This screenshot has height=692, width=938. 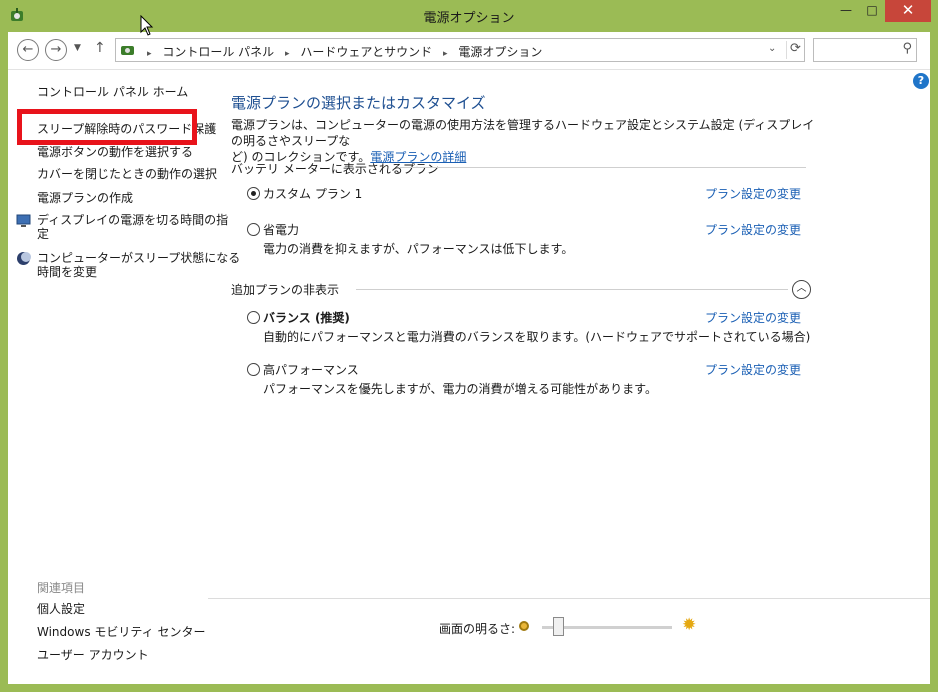 I want to click on plan-radio-power-saver, so click(x=253, y=229).